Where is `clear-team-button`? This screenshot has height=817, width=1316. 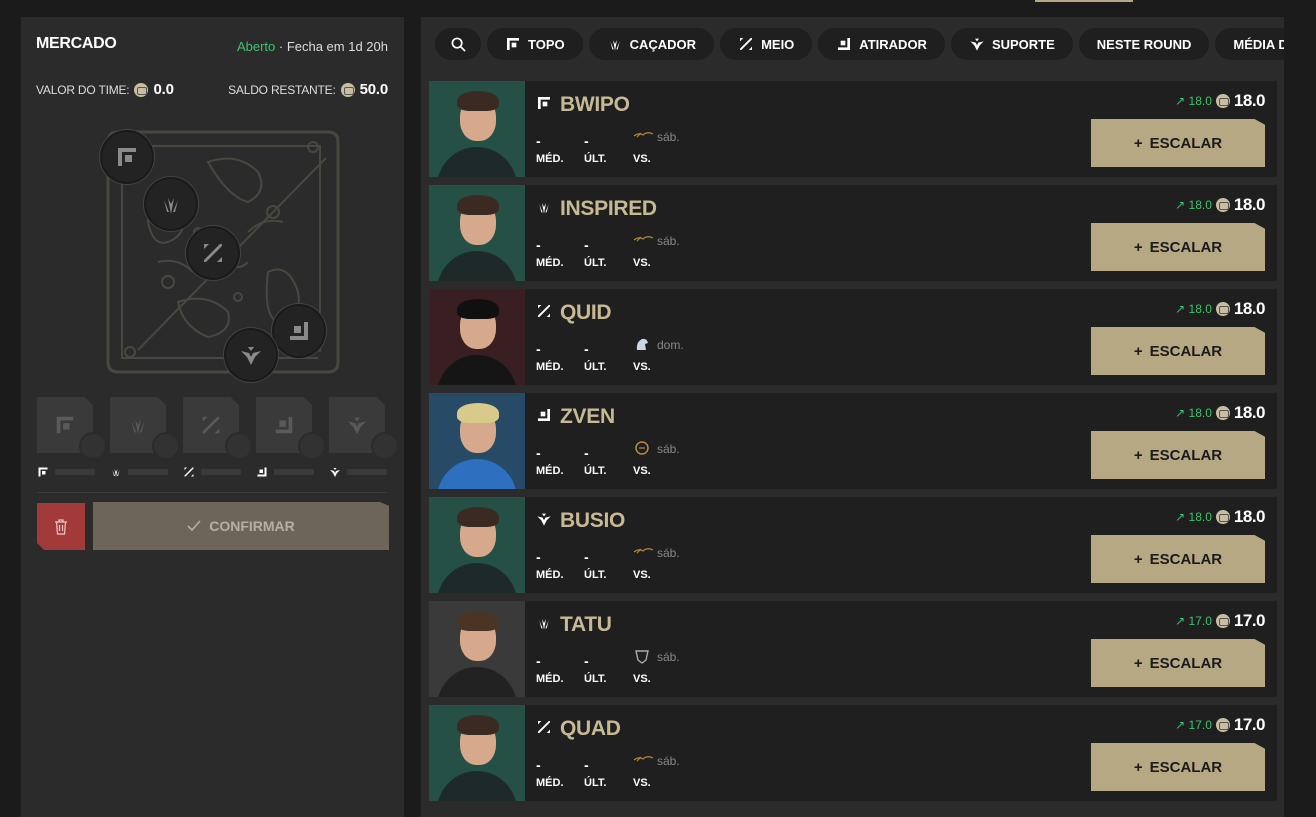 clear-team-button is located at coordinates (61, 526).